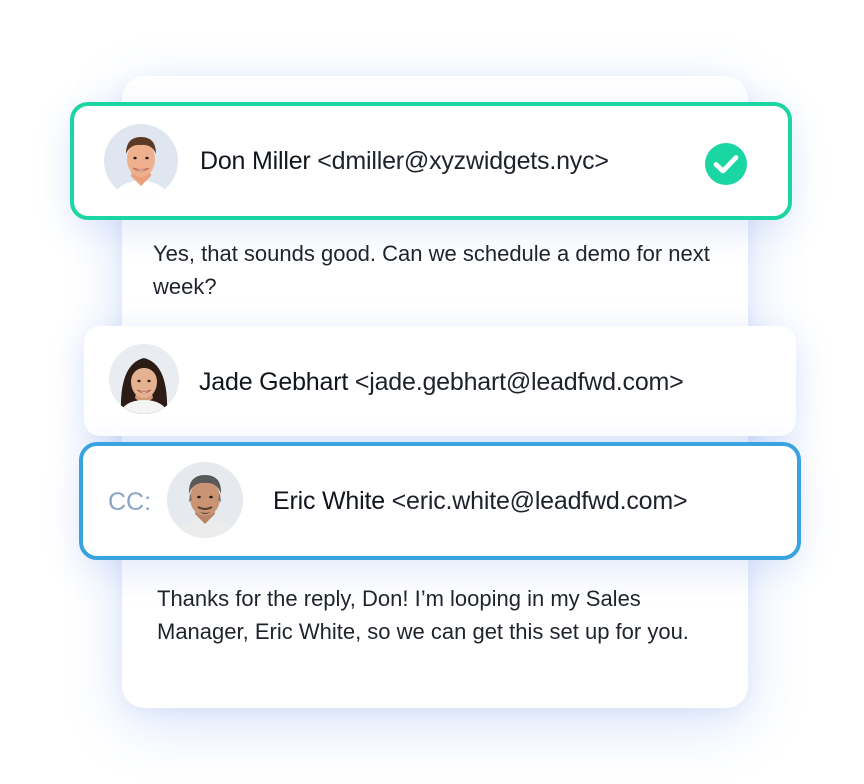  Describe the element at coordinates (205, 500) in the screenshot. I see `eric-white-avatar` at that location.